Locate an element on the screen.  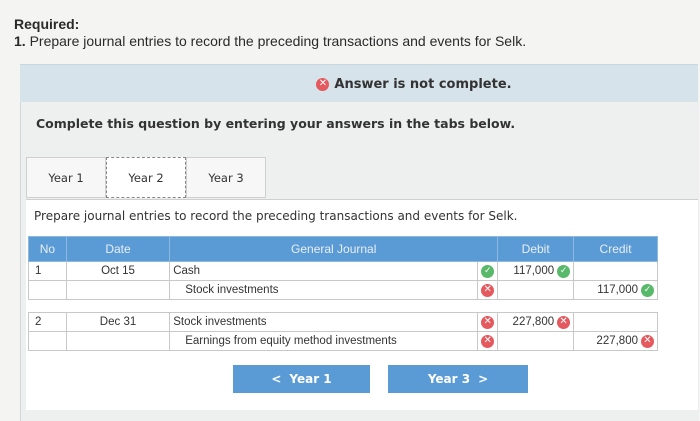
next-year-button: Year 3 > is located at coordinates (458, 379).